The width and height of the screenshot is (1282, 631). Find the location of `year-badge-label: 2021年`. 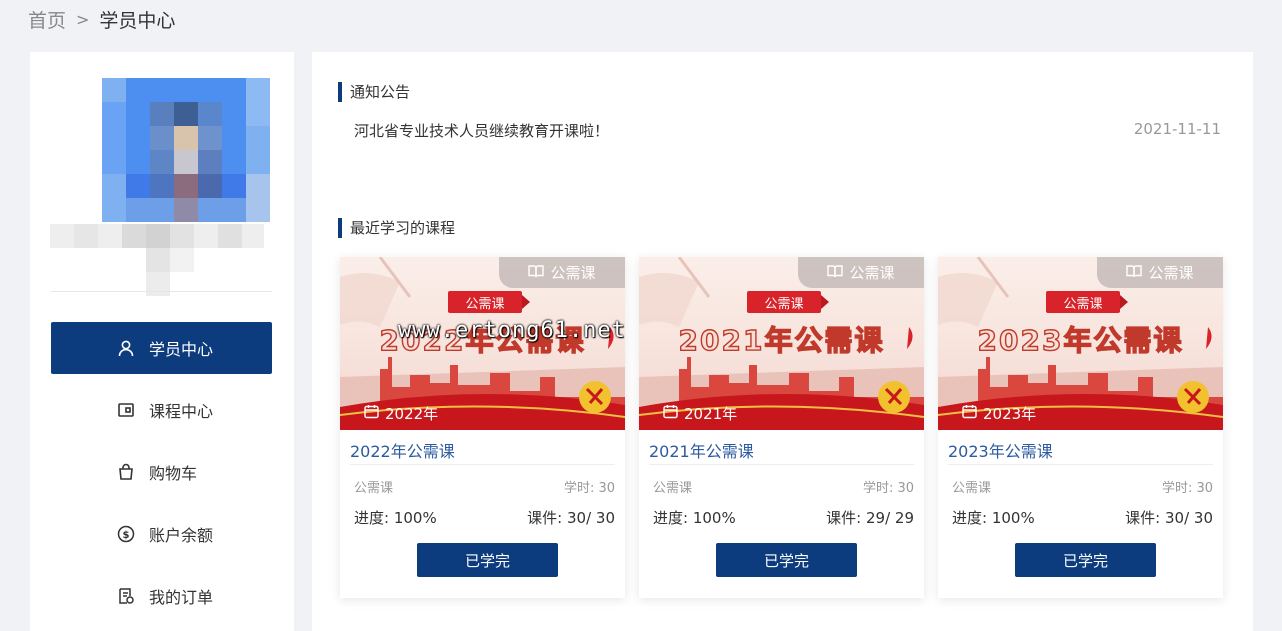

year-badge-label: 2021年 is located at coordinates (711, 414).